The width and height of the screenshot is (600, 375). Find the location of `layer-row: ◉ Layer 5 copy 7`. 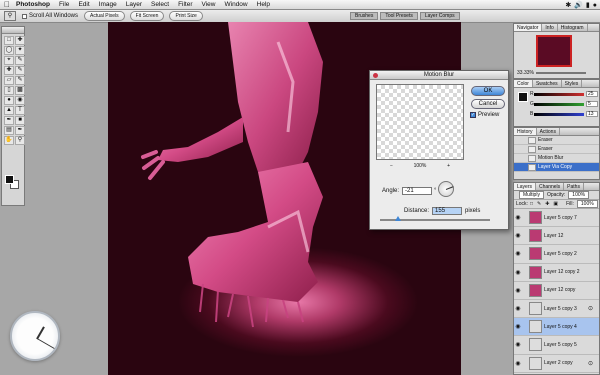

layer-row: ◉ Layer 5 copy 7 is located at coordinates (556, 218).